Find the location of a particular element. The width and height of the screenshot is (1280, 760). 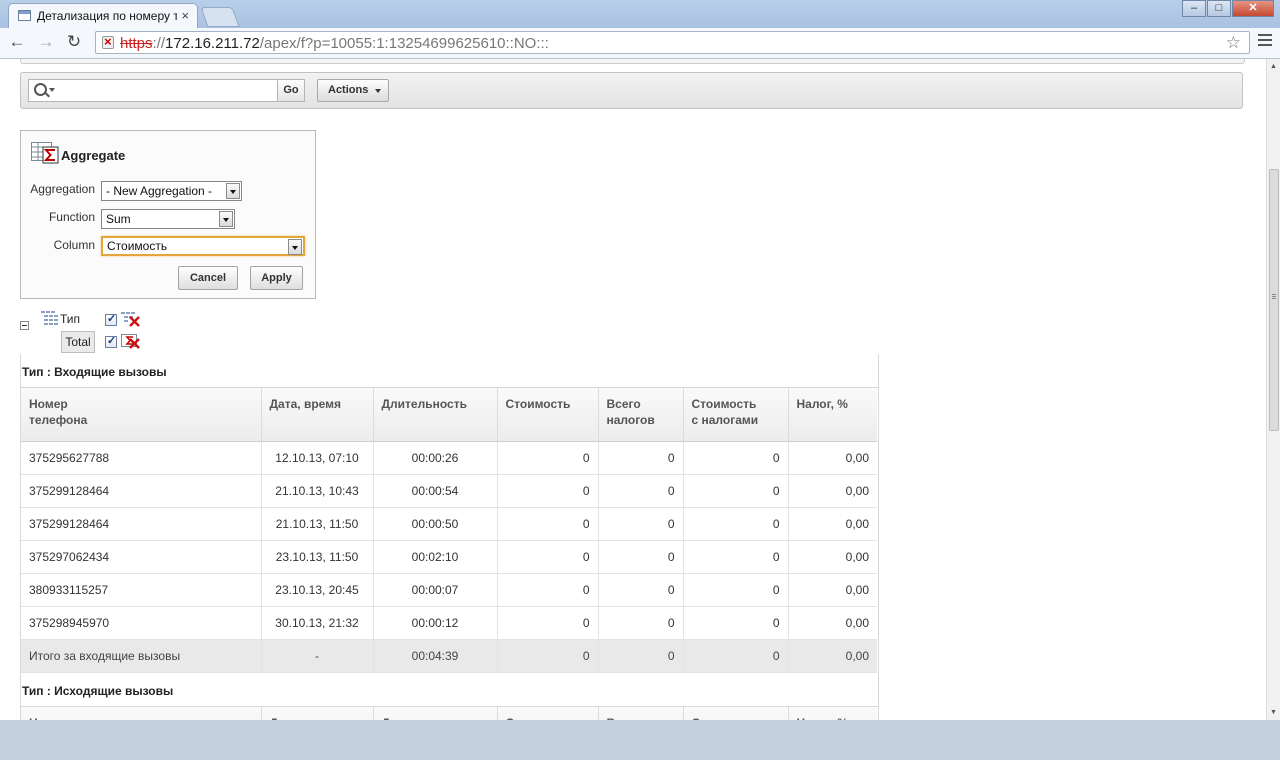

search-field is located at coordinates (153, 90).